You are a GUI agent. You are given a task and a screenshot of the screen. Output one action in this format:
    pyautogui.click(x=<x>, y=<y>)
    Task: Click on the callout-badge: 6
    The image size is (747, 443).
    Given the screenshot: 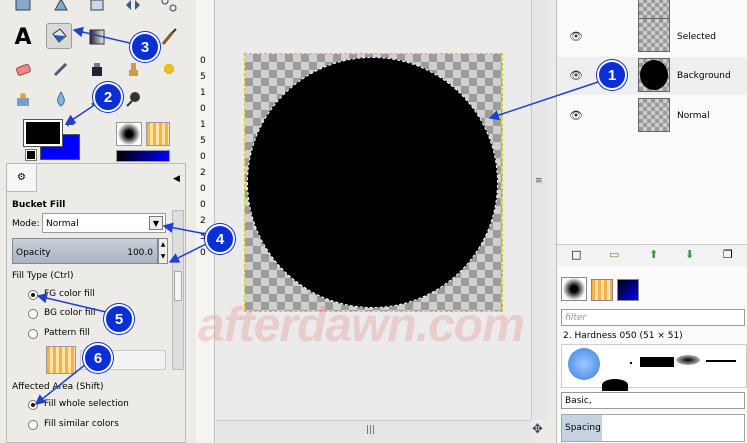 What is the action you would take?
    pyautogui.click(x=98, y=358)
    